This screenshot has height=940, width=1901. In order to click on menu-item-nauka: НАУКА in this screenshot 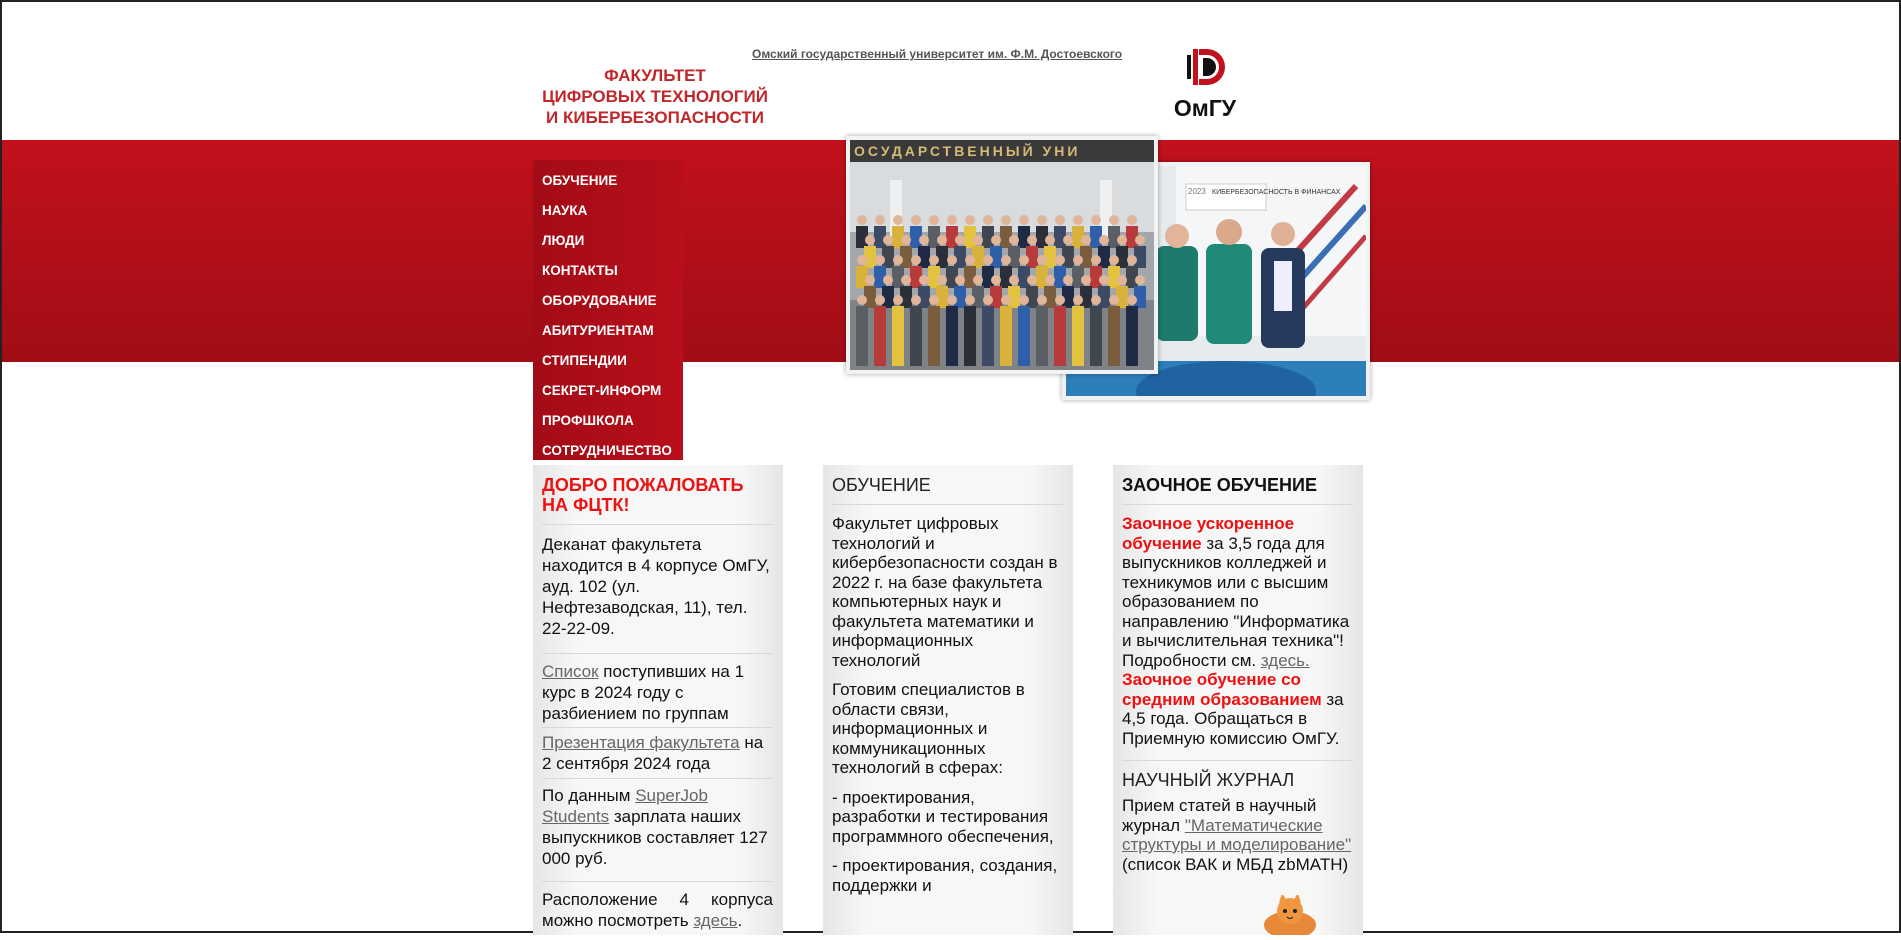, I will do `click(608, 211)`.